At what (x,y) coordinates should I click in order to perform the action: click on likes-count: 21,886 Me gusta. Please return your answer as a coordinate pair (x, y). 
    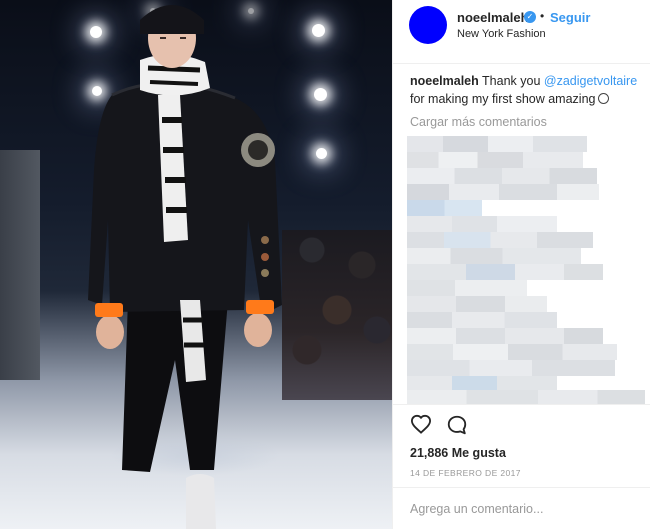
    Looking at the image, I should click on (458, 453).